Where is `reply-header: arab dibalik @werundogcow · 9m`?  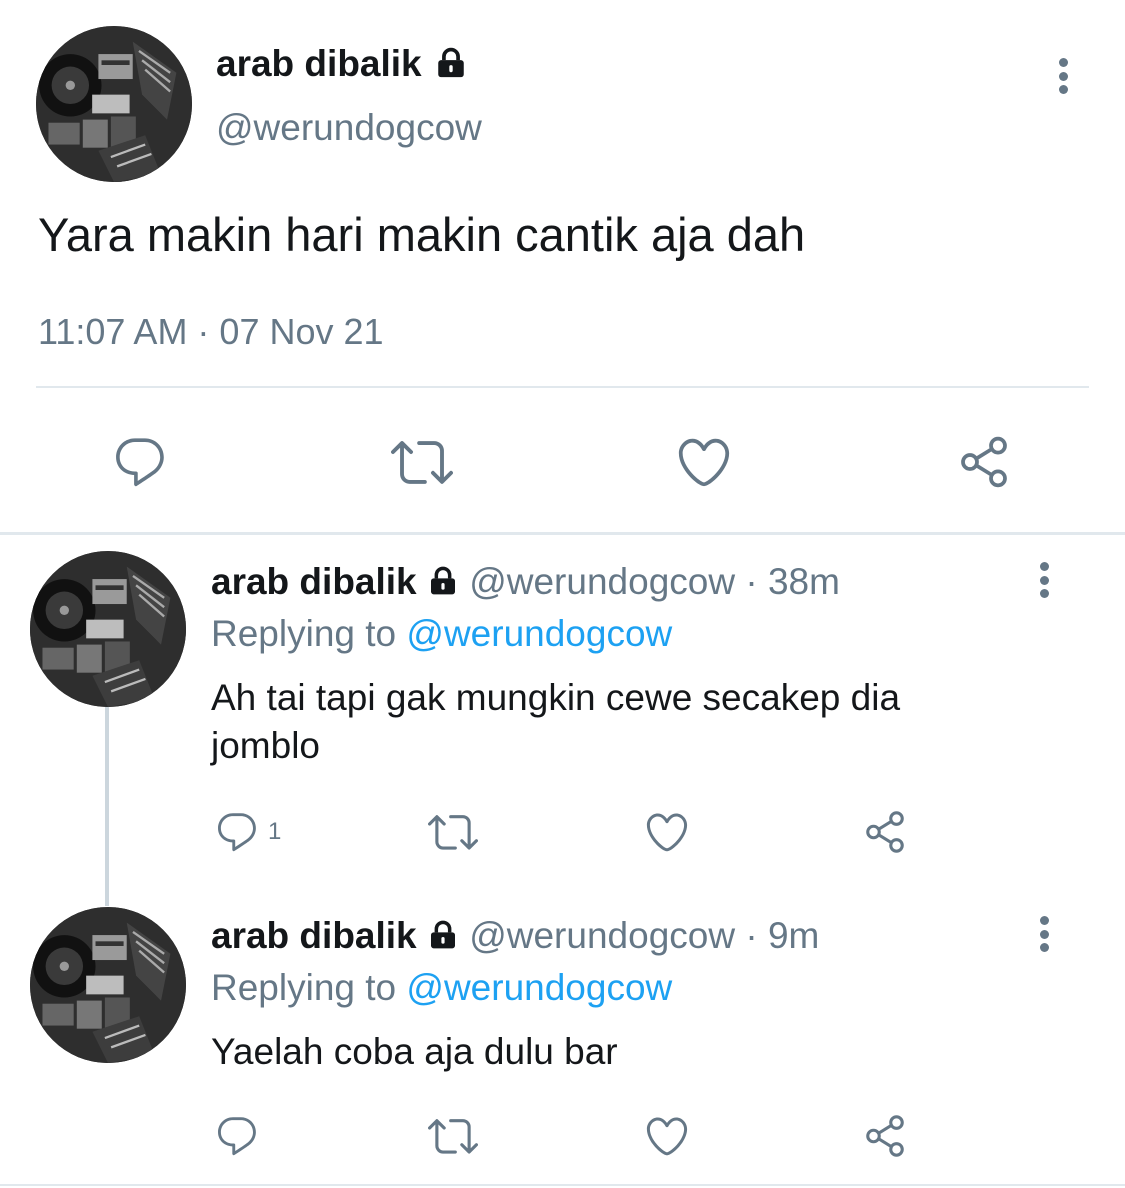
reply-header: arab dibalik @werundogcow · 9m is located at coordinates (515, 936).